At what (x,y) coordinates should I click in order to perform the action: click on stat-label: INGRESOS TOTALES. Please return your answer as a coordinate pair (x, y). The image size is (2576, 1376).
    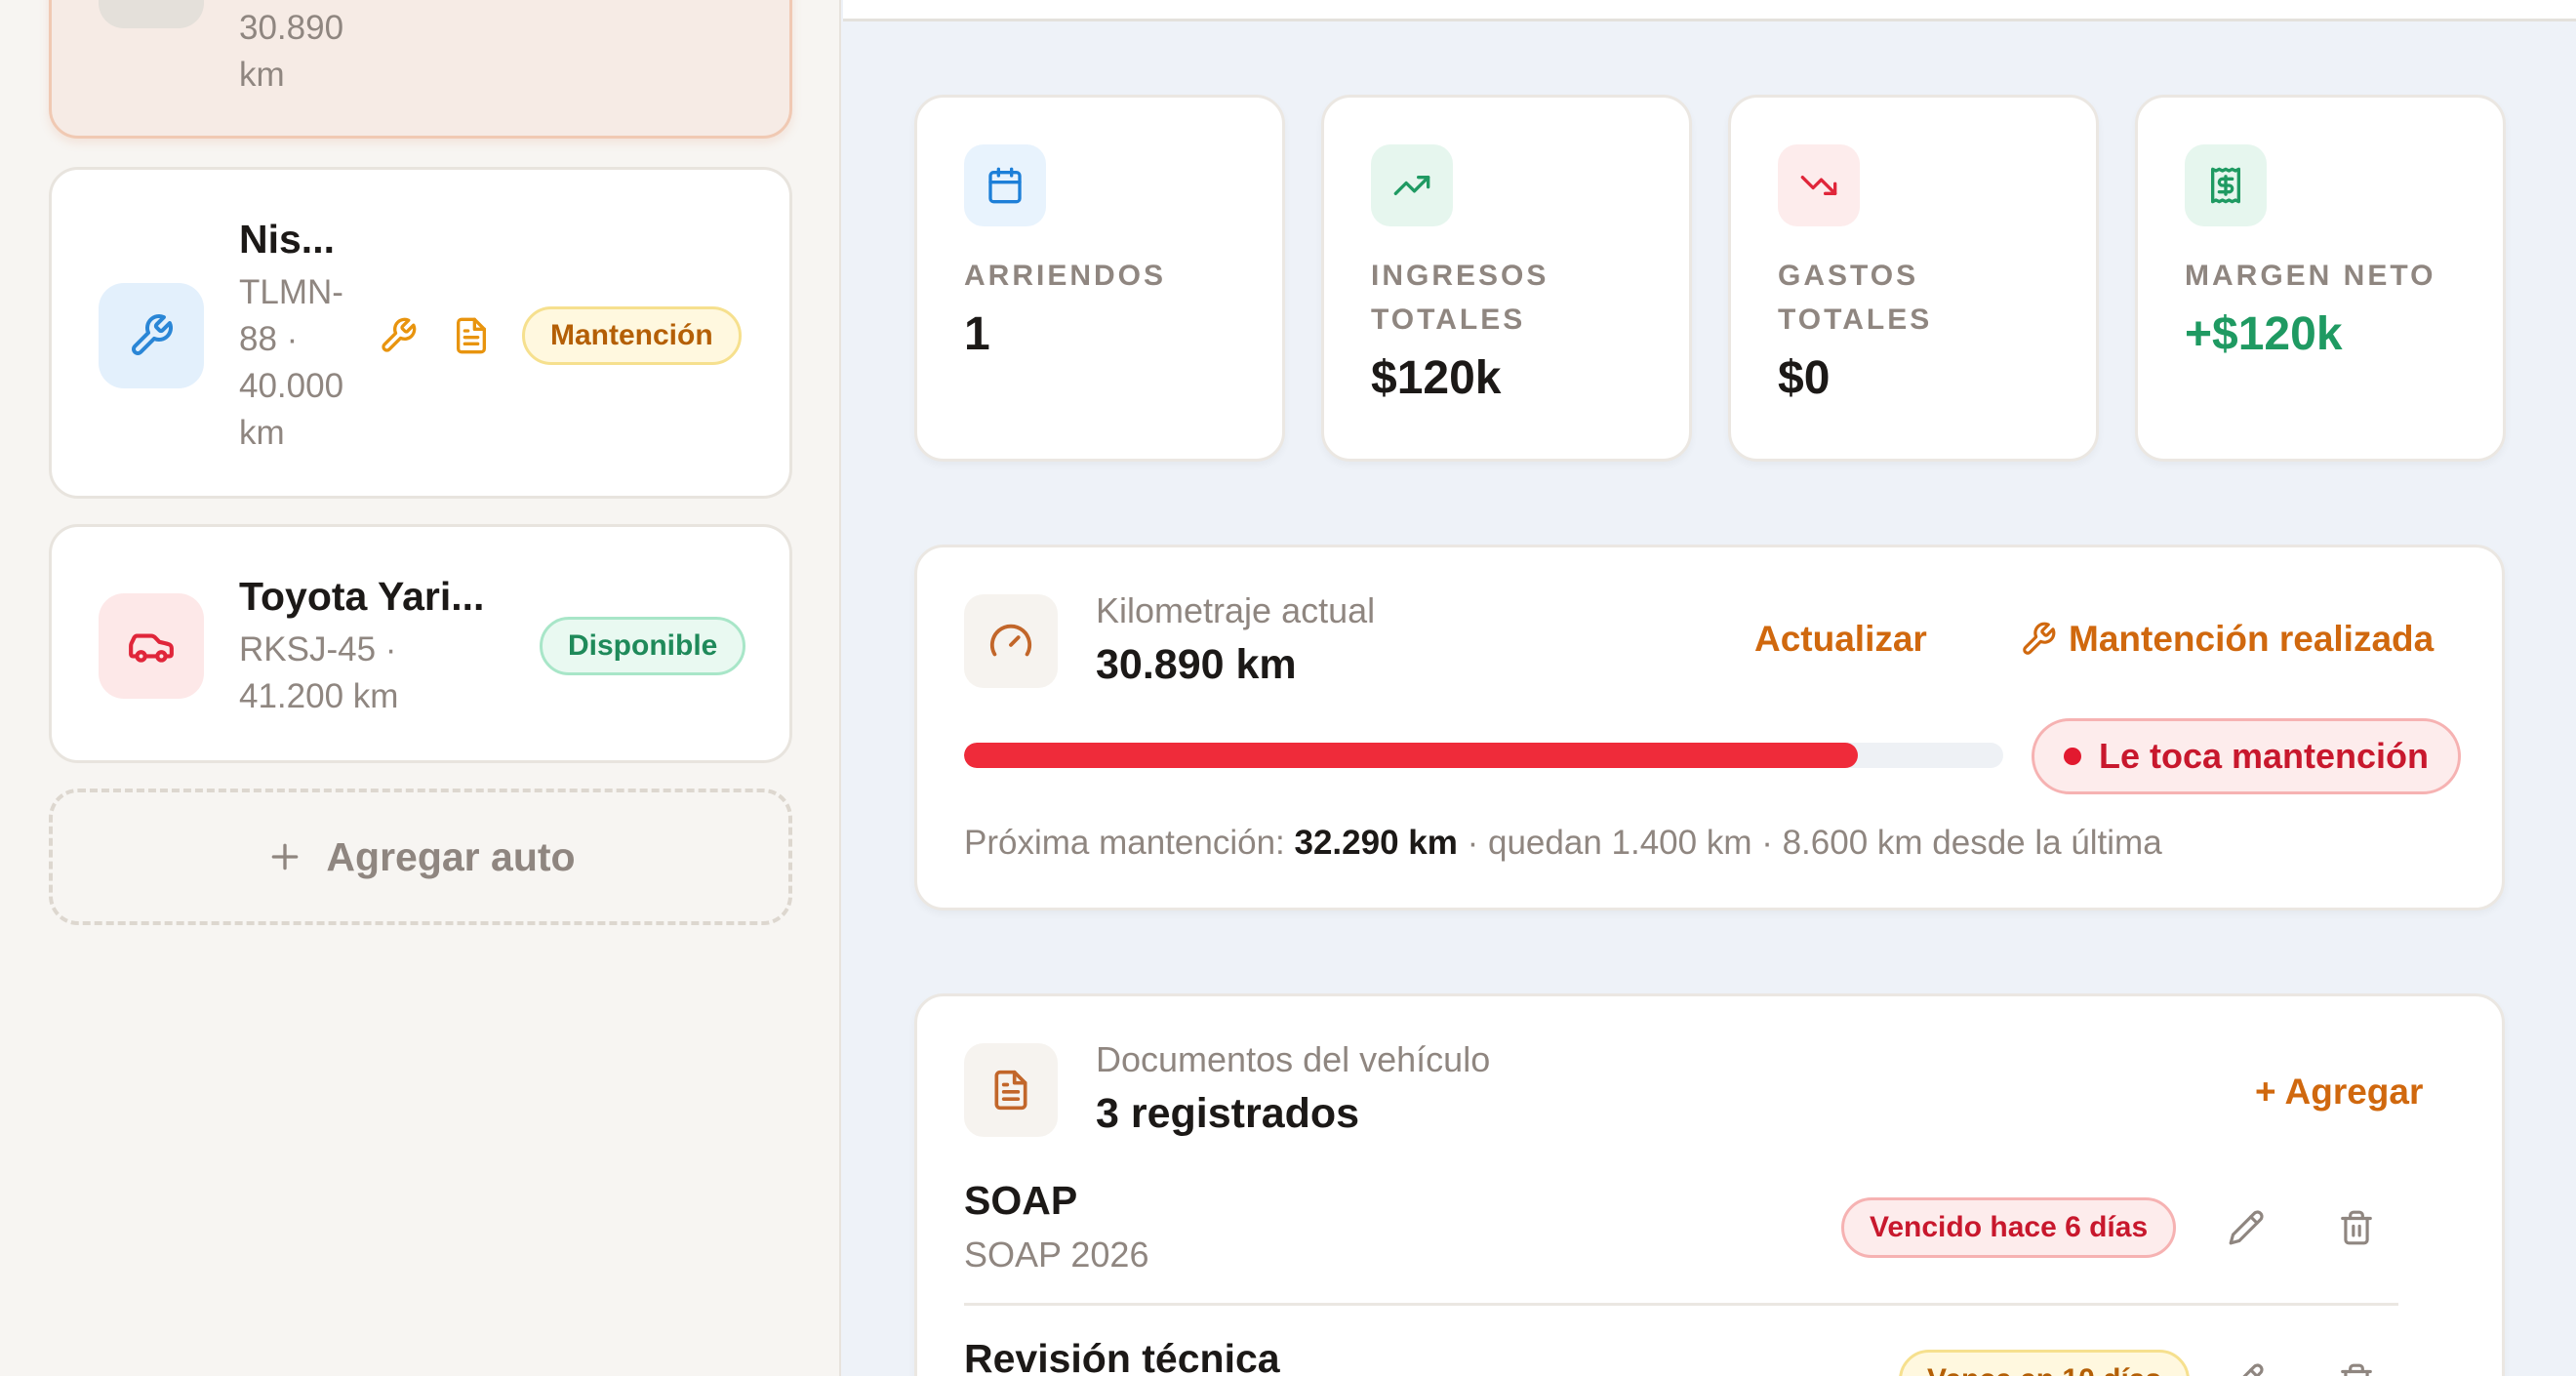
    Looking at the image, I should click on (1460, 298).